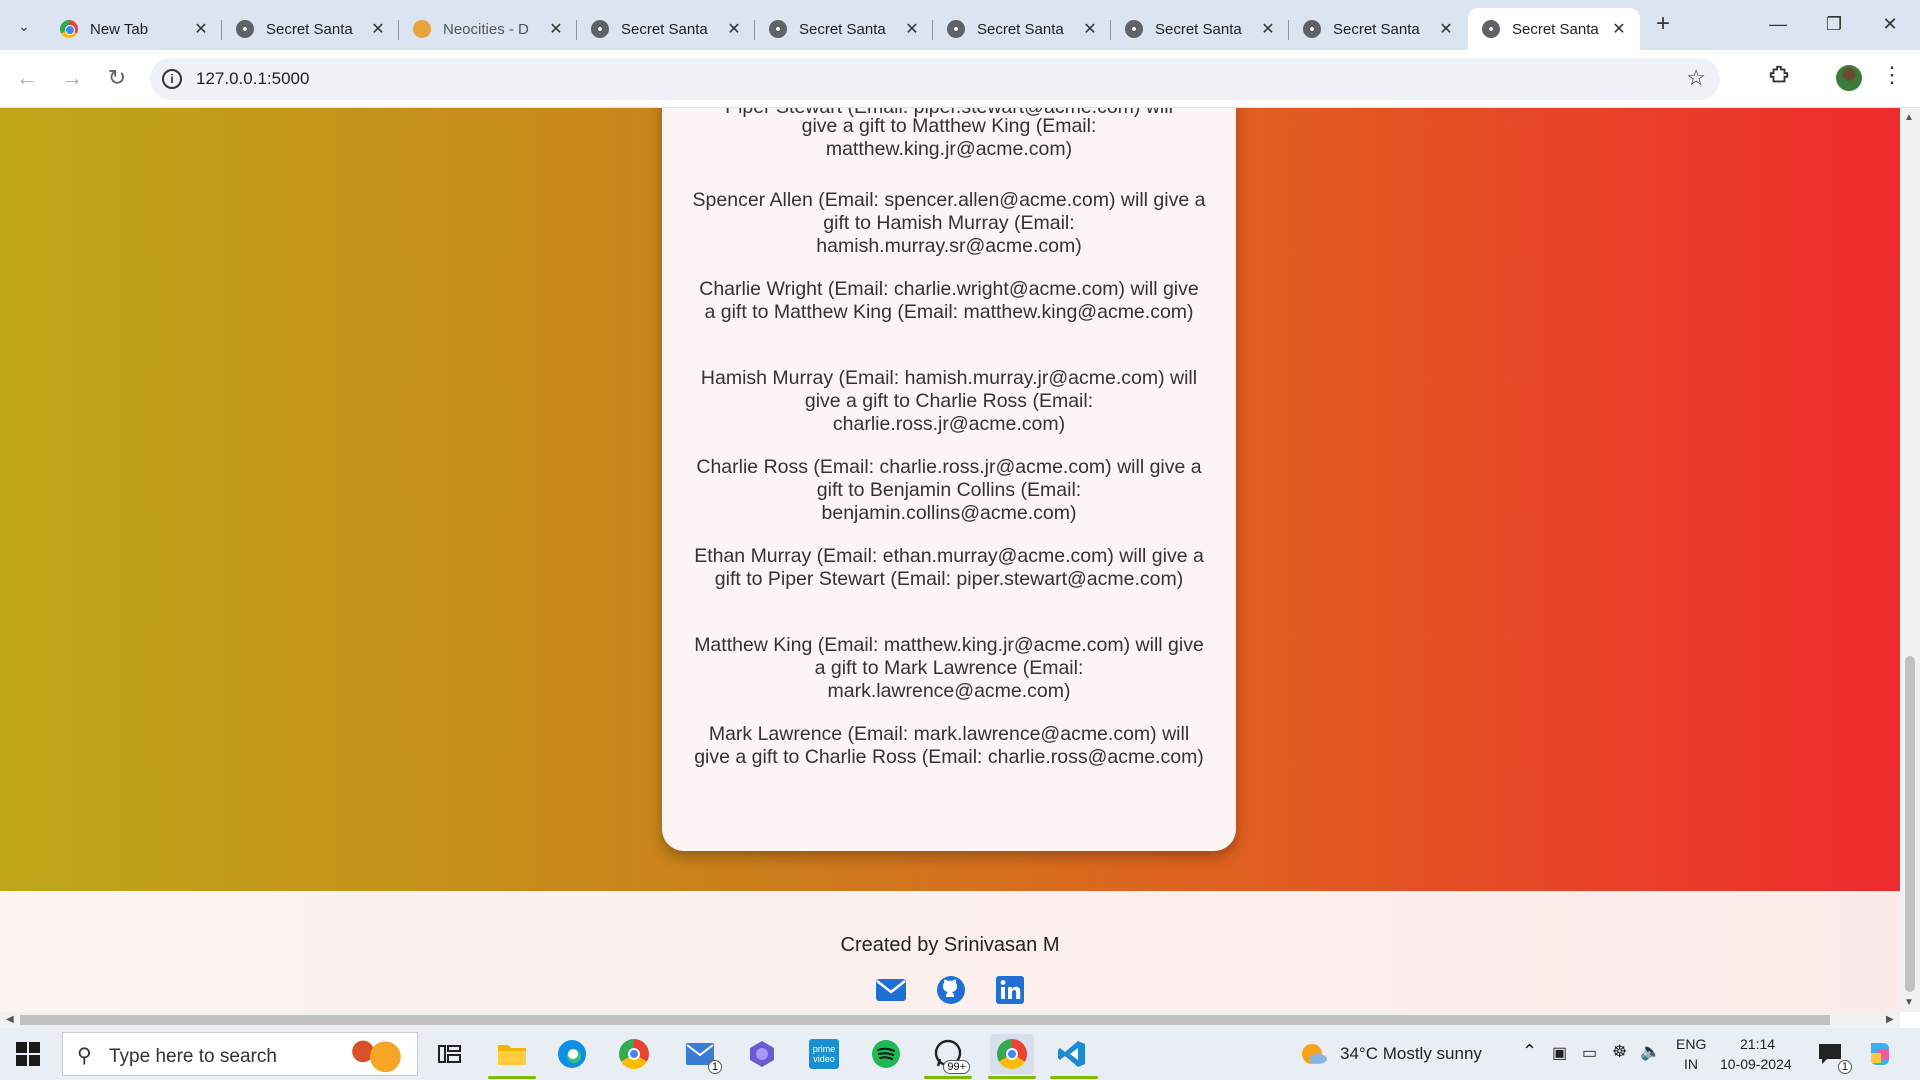  Describe the element at coordinates (1411, 1054) in the screenshot. I see `weather-text: 34°C Mostly sunny` at that location.